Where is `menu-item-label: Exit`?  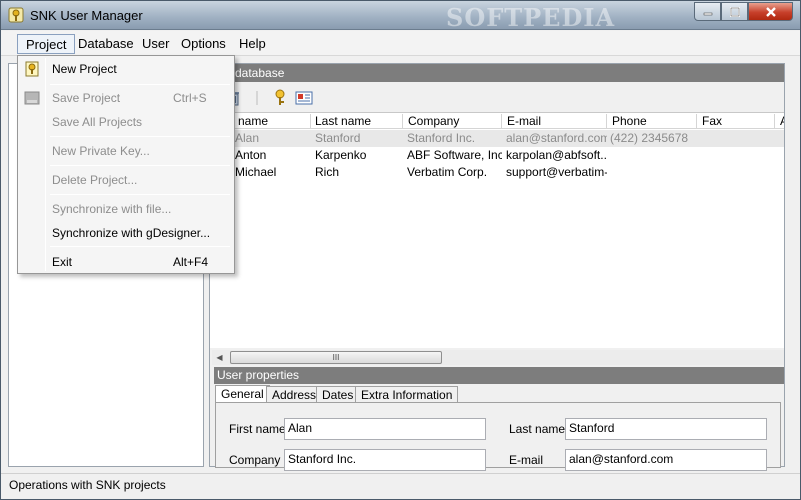 menu-item-label: Exit is located at coordinates (62, 262).